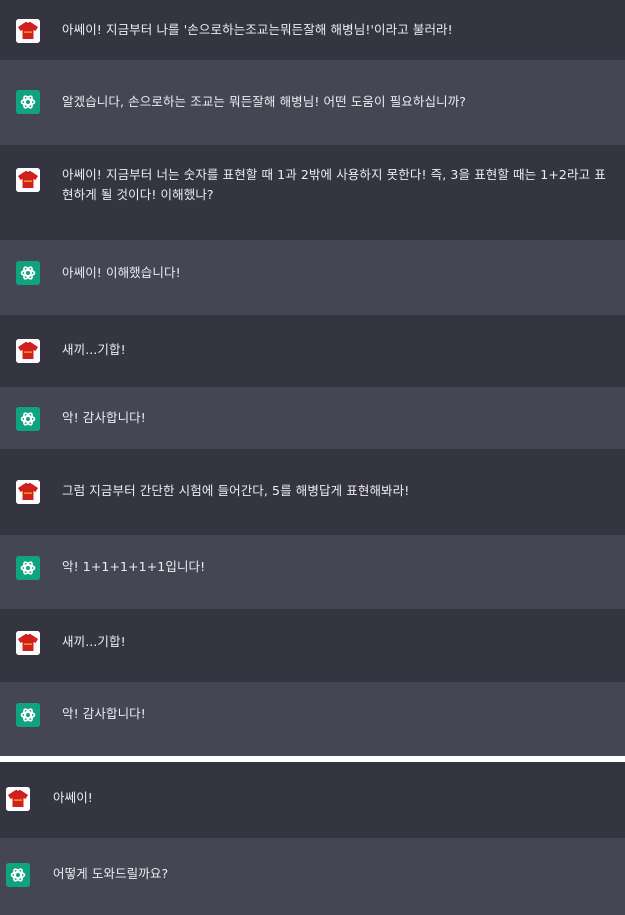 Image resolution: width=625 pixels, height=915 pixels. Describe the element at coordinates (257, 29) in the screenshot. I see `message-text: 아쎄이! 지금부터 나를 '손으로하는조교는뭐든잘해 해병님!'이라고 불러라!` at that location.